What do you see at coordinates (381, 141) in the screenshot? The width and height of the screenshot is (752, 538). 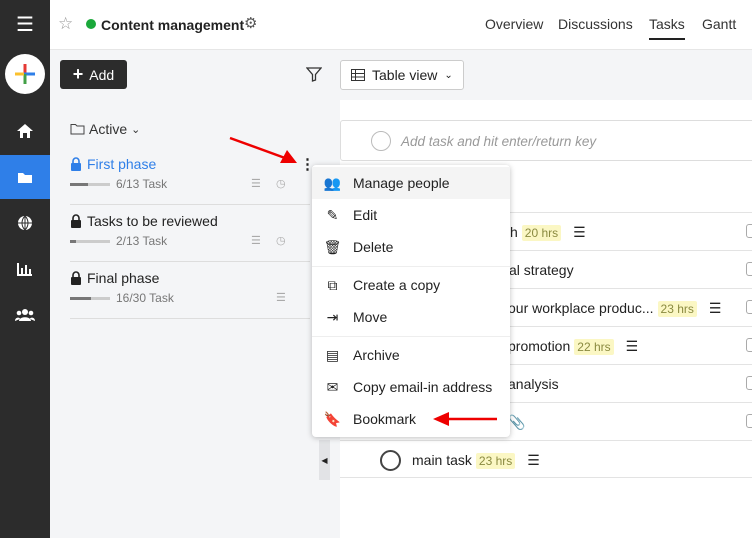 I see `circle-icon` at bounding box center [381, 141].